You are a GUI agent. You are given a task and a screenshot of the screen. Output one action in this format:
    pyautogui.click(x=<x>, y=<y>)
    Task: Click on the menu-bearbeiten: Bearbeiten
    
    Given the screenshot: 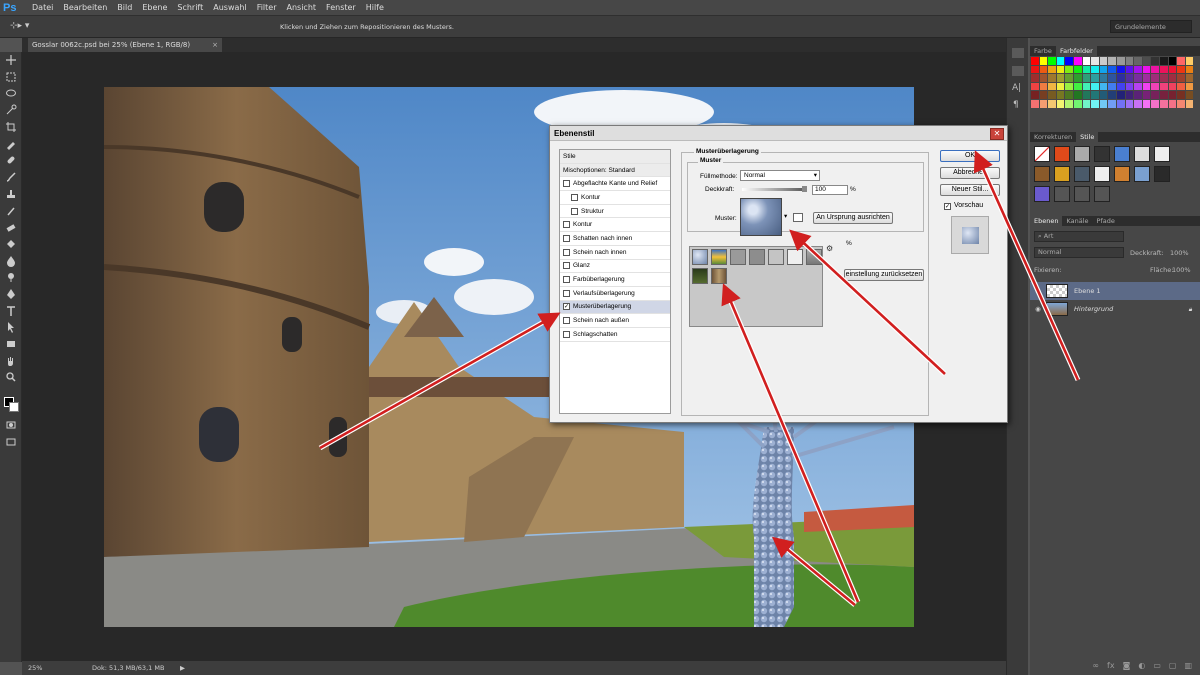 What is the action you would take?
    pyautogui.click(x=85, y=7)
    